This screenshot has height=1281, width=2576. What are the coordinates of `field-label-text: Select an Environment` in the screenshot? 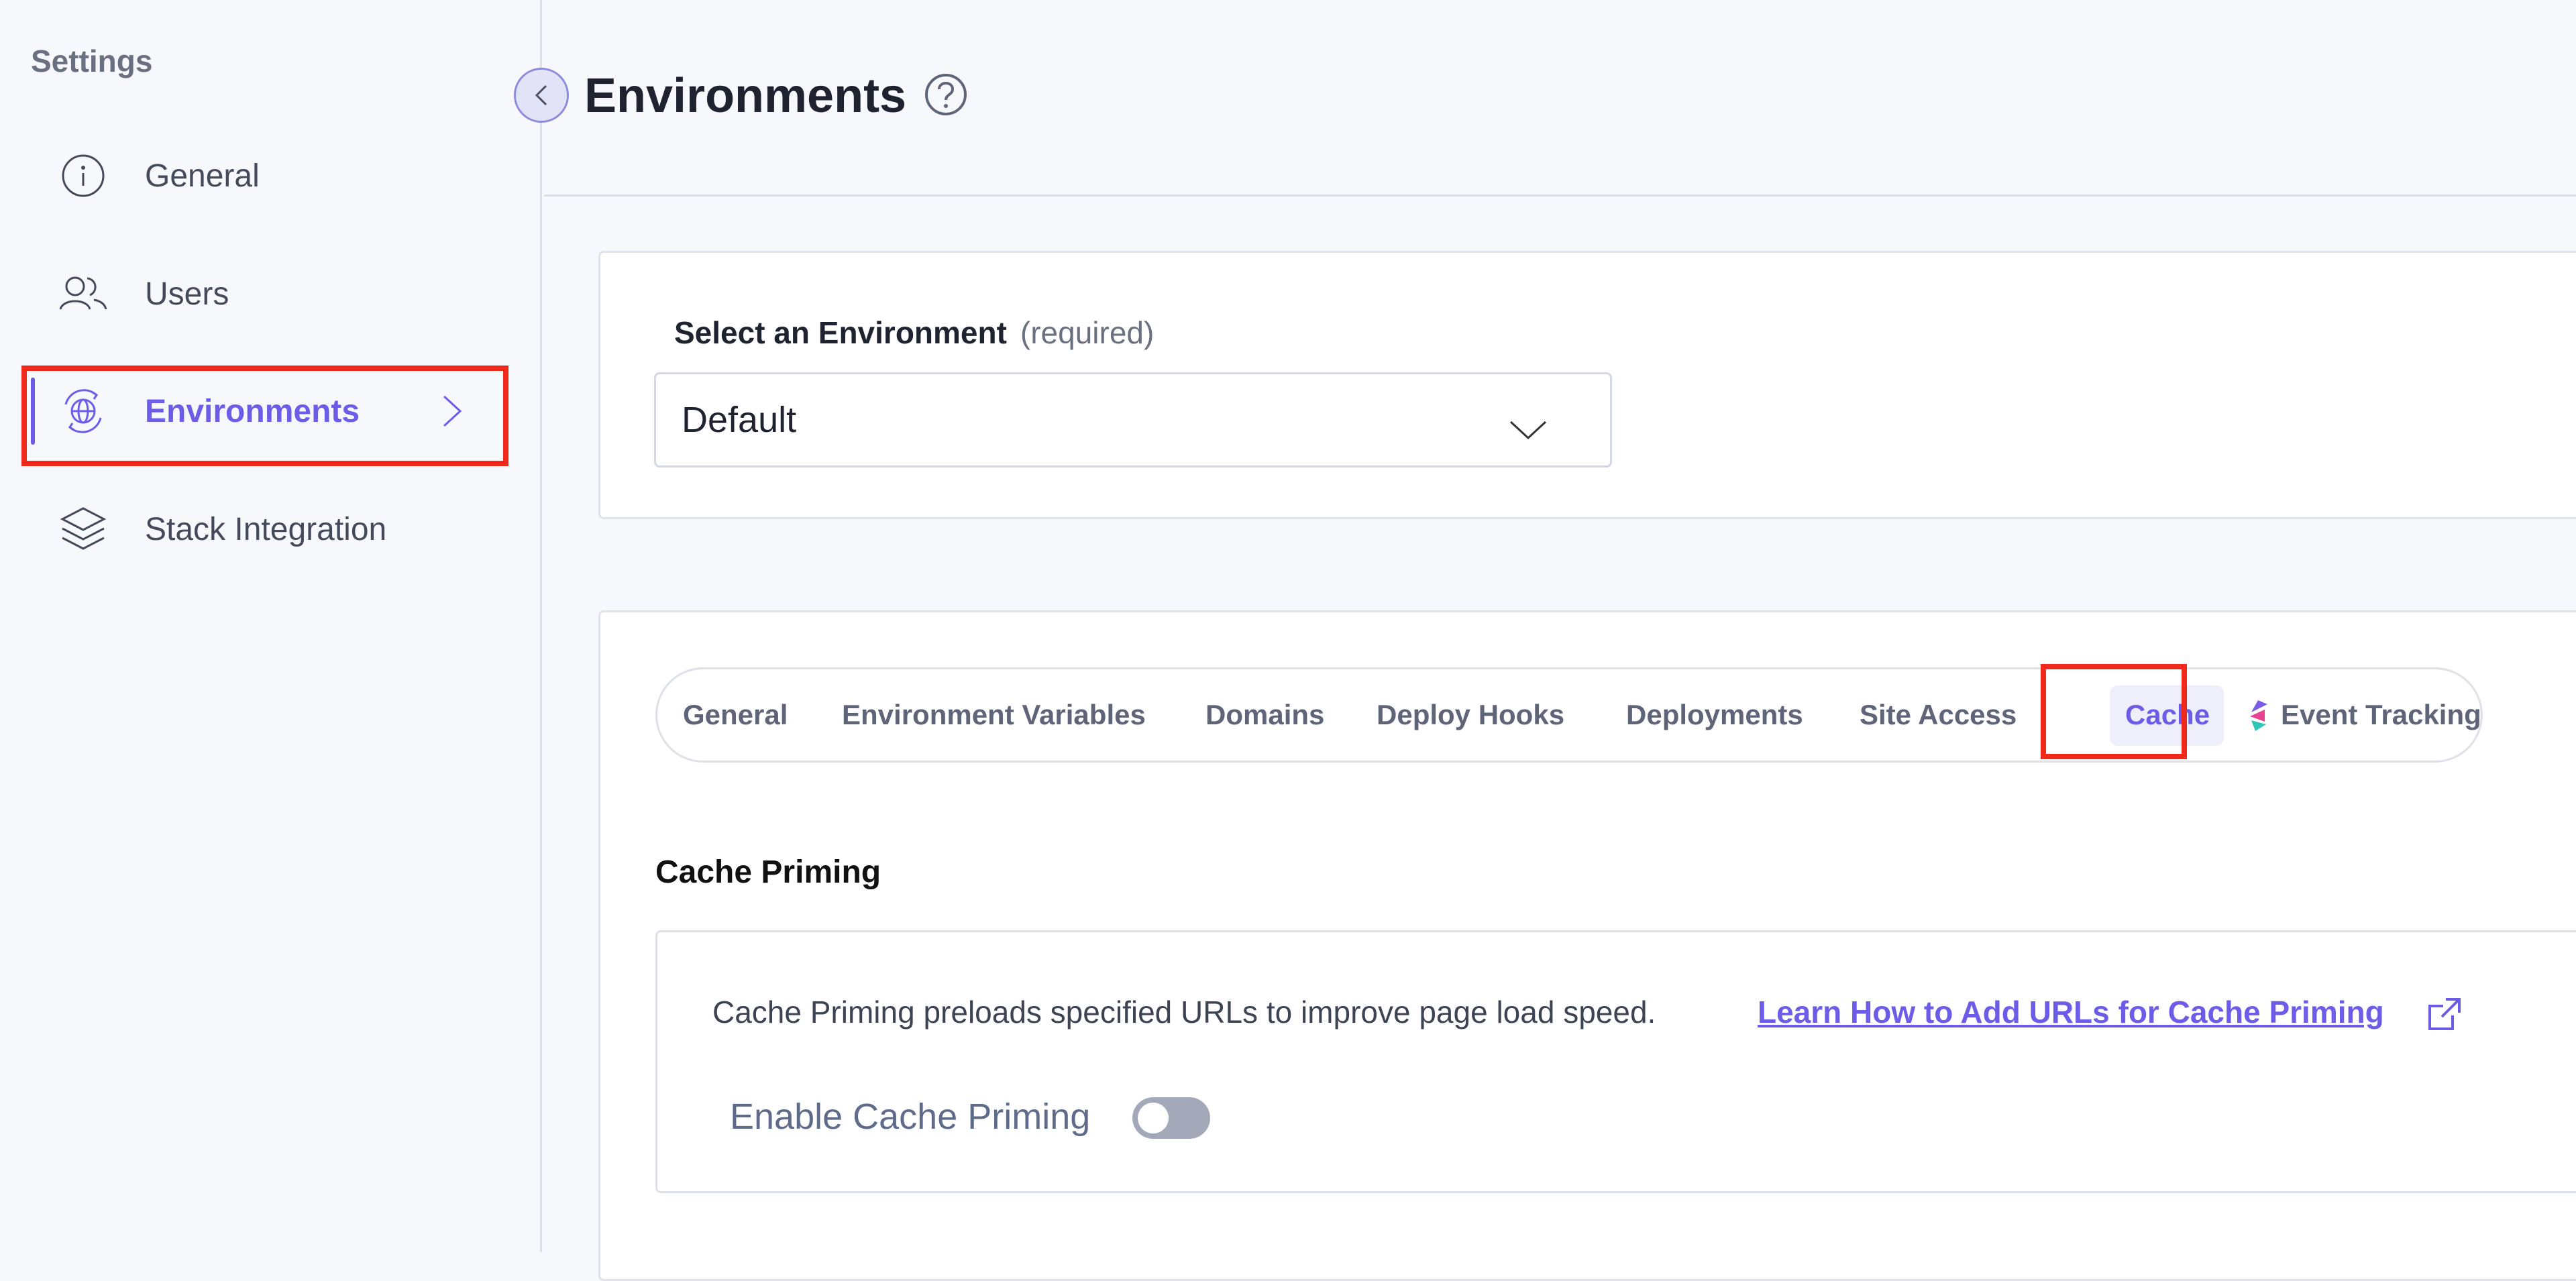 It's located at (840, 332).